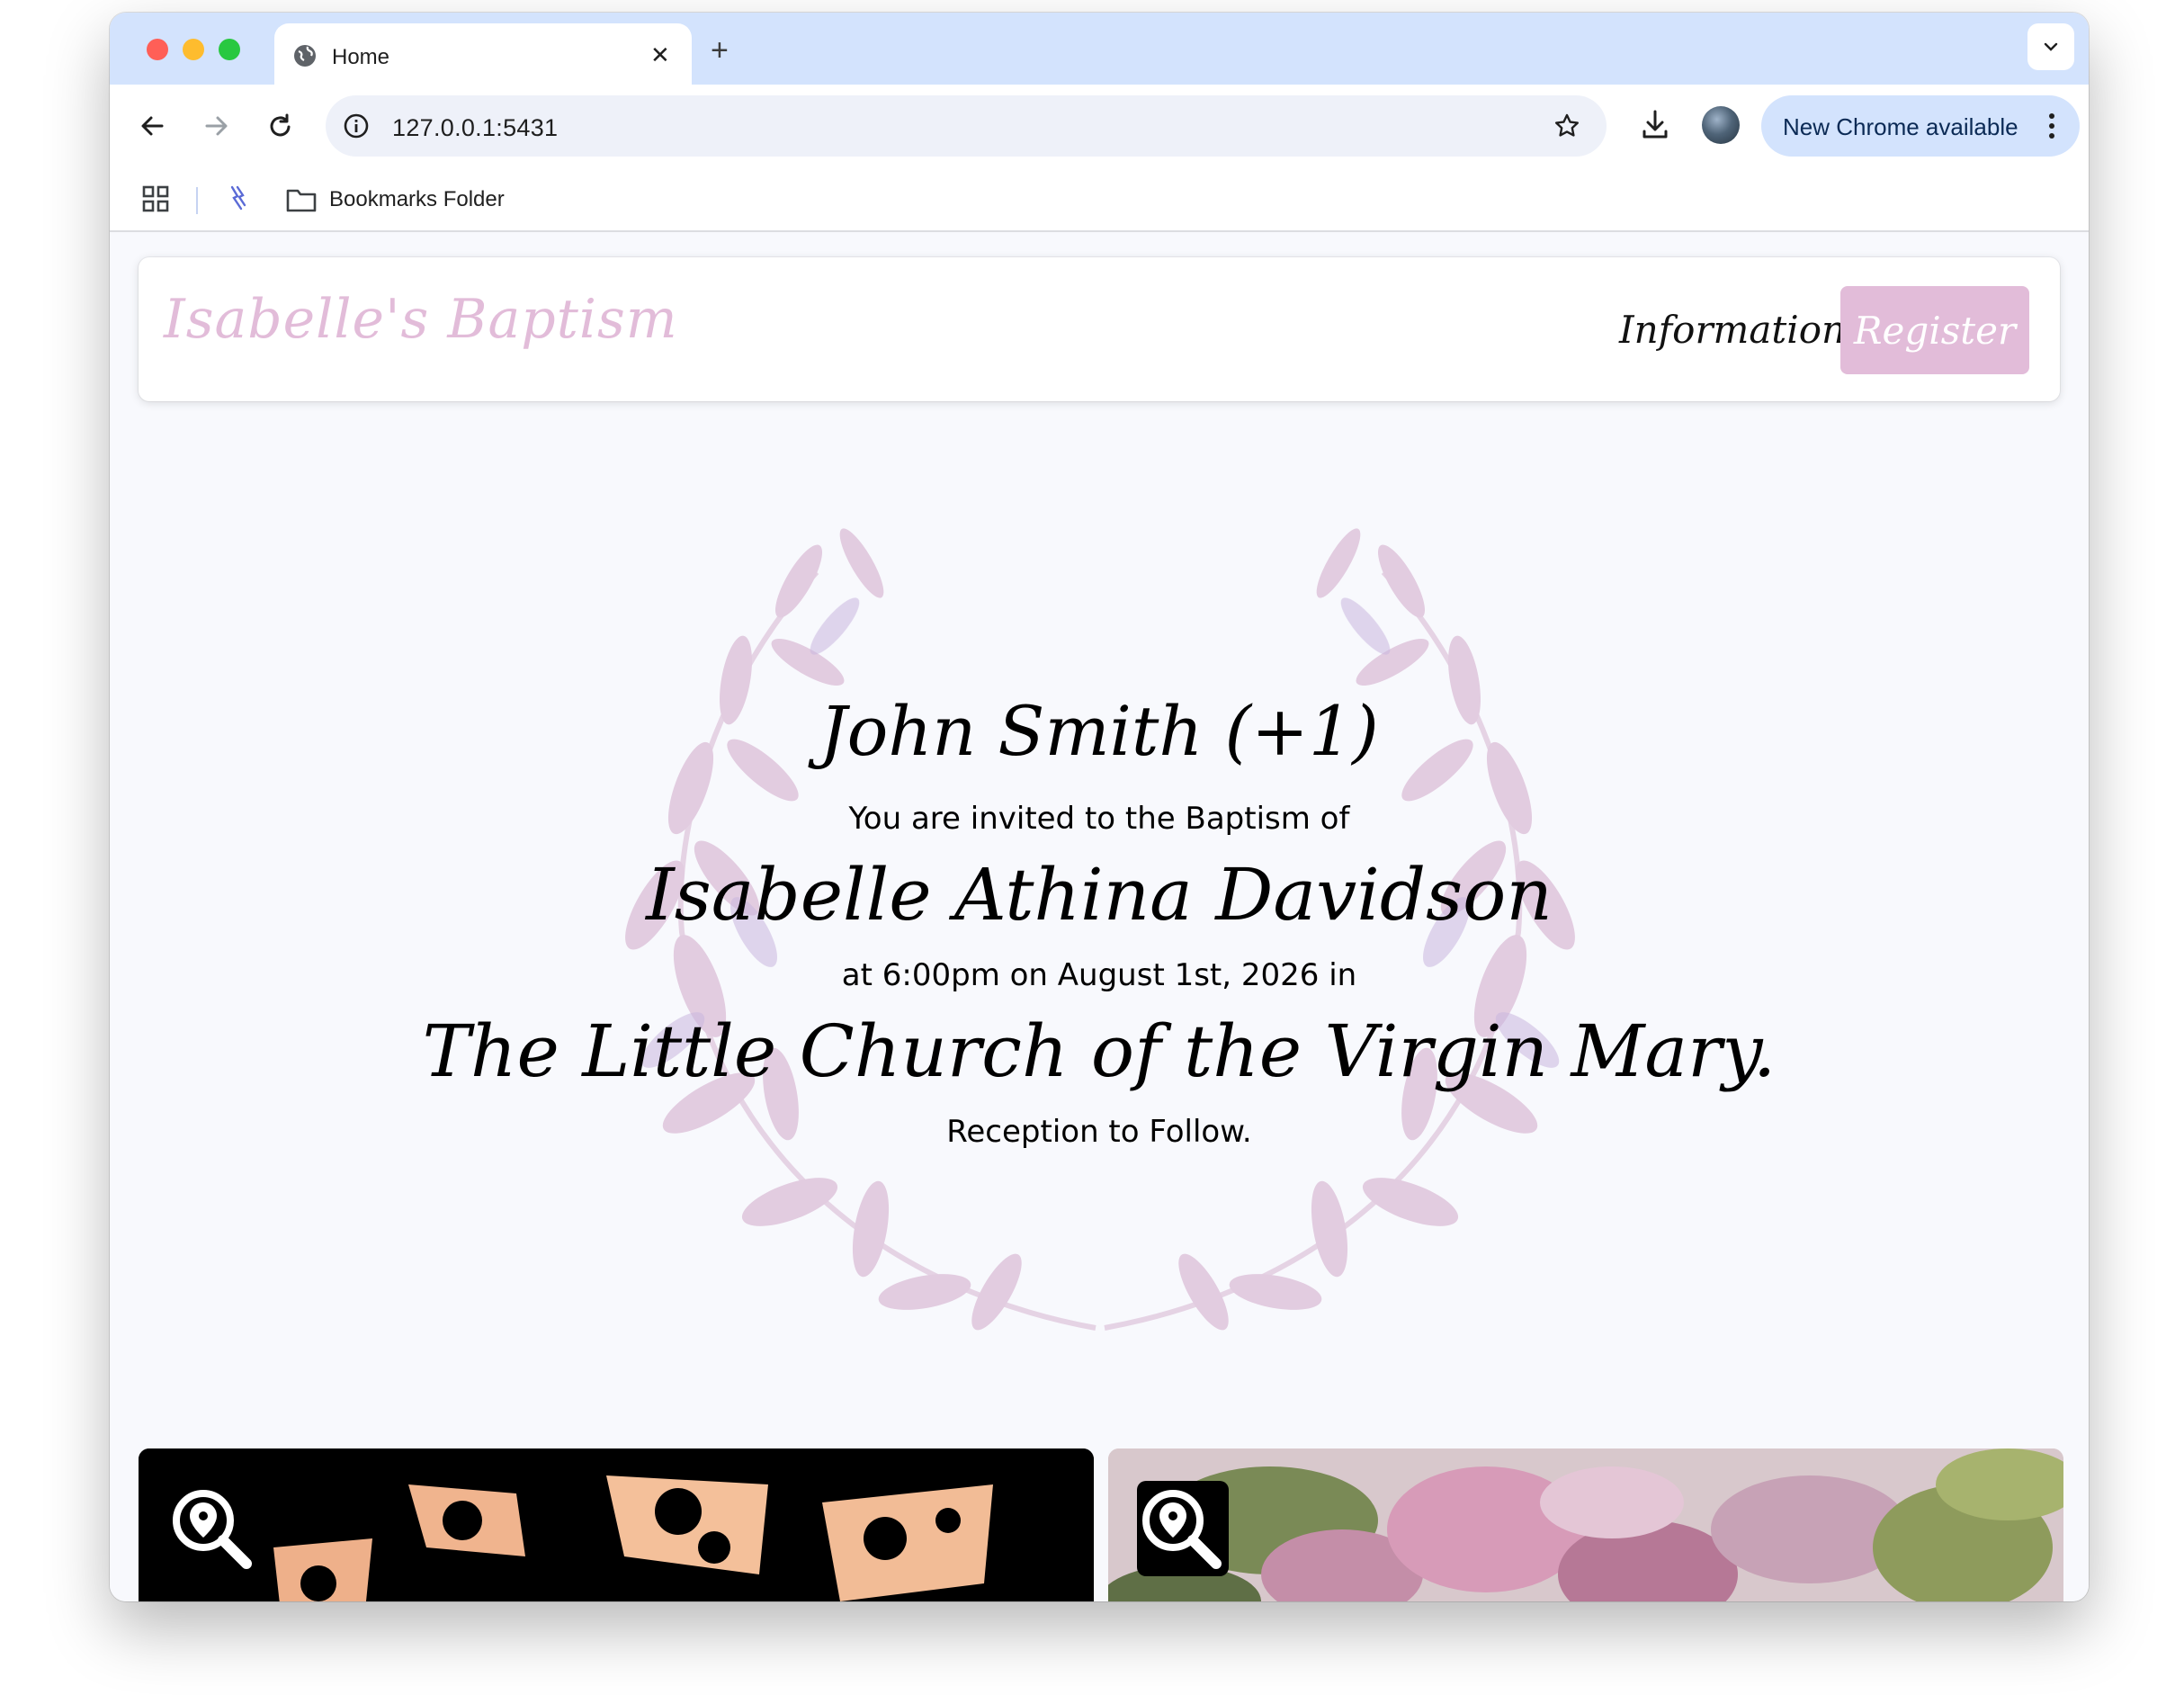 The image size is (2184, 1695). Describe the element at coordinates (1100, 199) in the screenshot. I see `bookmarks-bar: Bookmarks Folder` at that location.